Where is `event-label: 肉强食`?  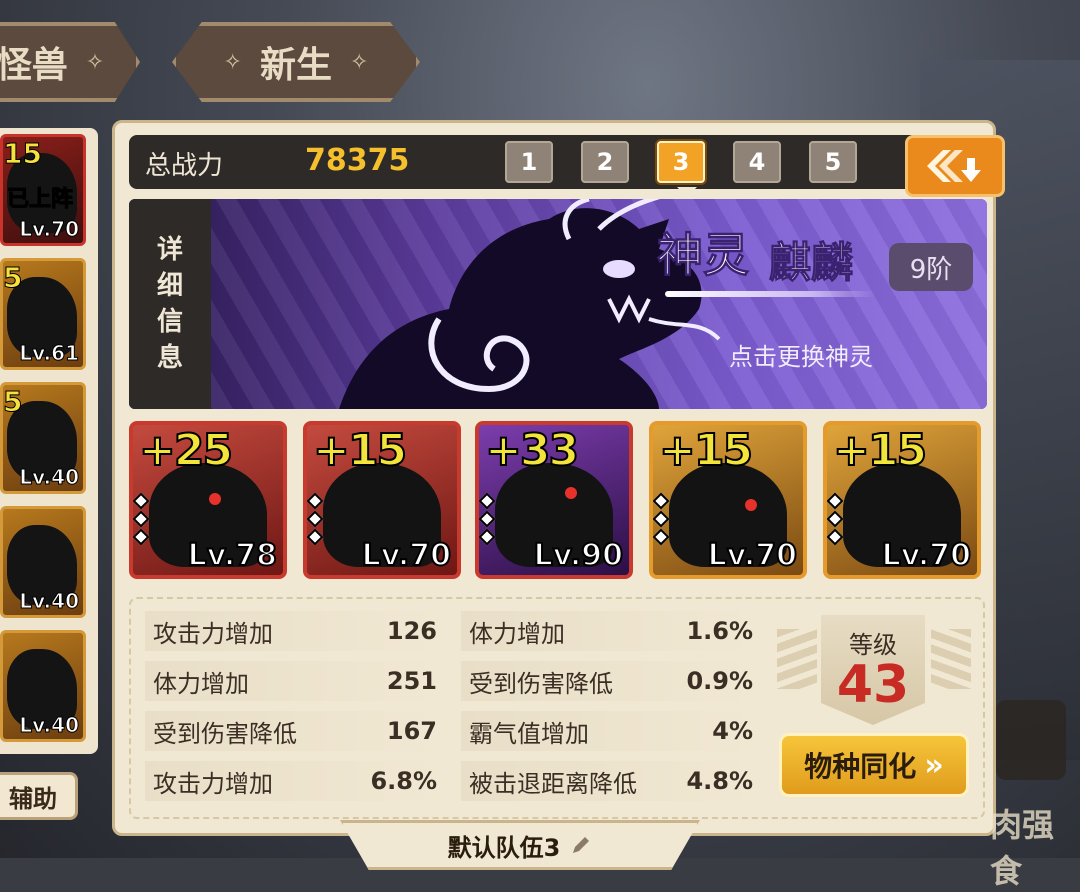 event-label: 肉强食 is located at coordinates (1022, 848).